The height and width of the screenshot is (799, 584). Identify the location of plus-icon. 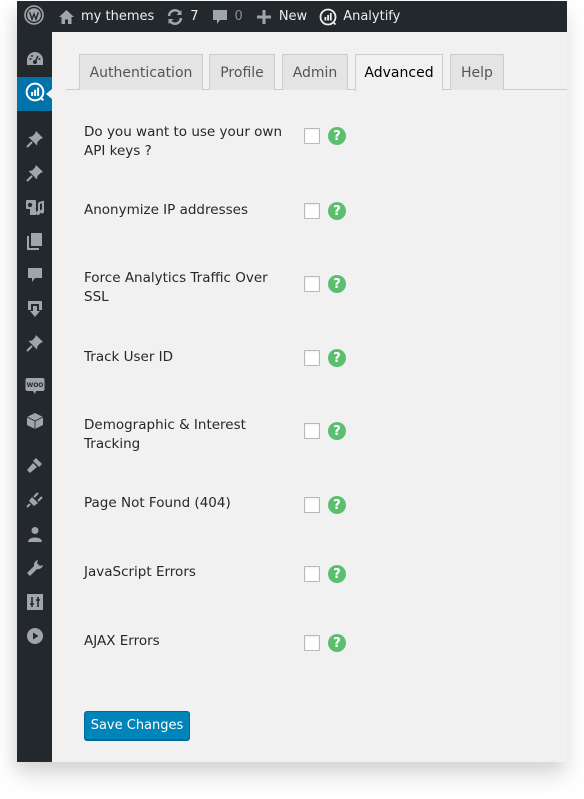
(264, 17).